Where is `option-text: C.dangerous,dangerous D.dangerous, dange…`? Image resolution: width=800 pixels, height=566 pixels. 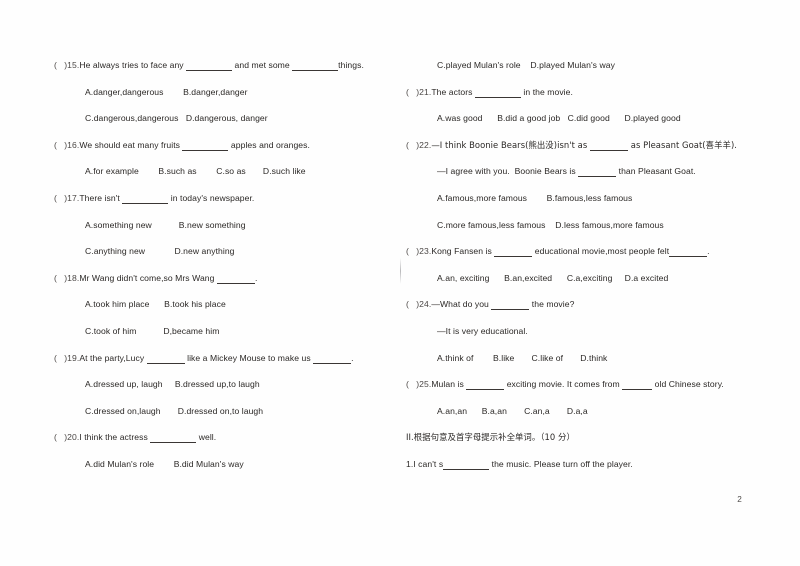
option-text: C.dangerous,dangerous D.dangerous, dange… is located at coordinates (176, 118).